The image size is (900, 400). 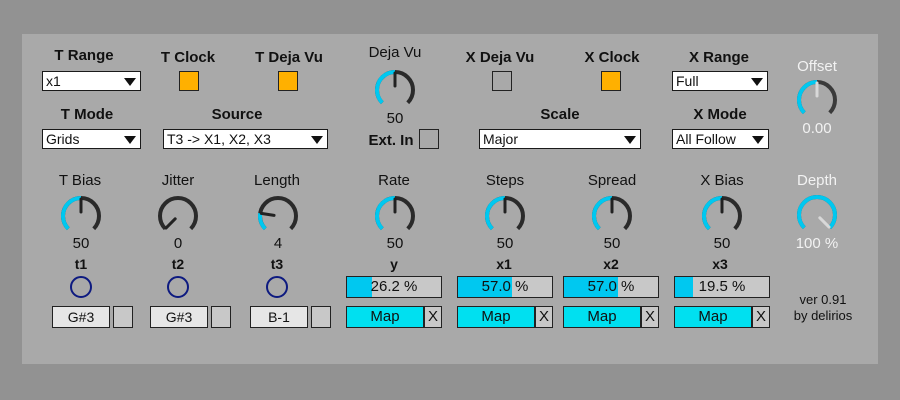 What do you see at coordinates (81, 264) in the screenshot?
I see `t1-label: t1` at bounding box center [81, 264].